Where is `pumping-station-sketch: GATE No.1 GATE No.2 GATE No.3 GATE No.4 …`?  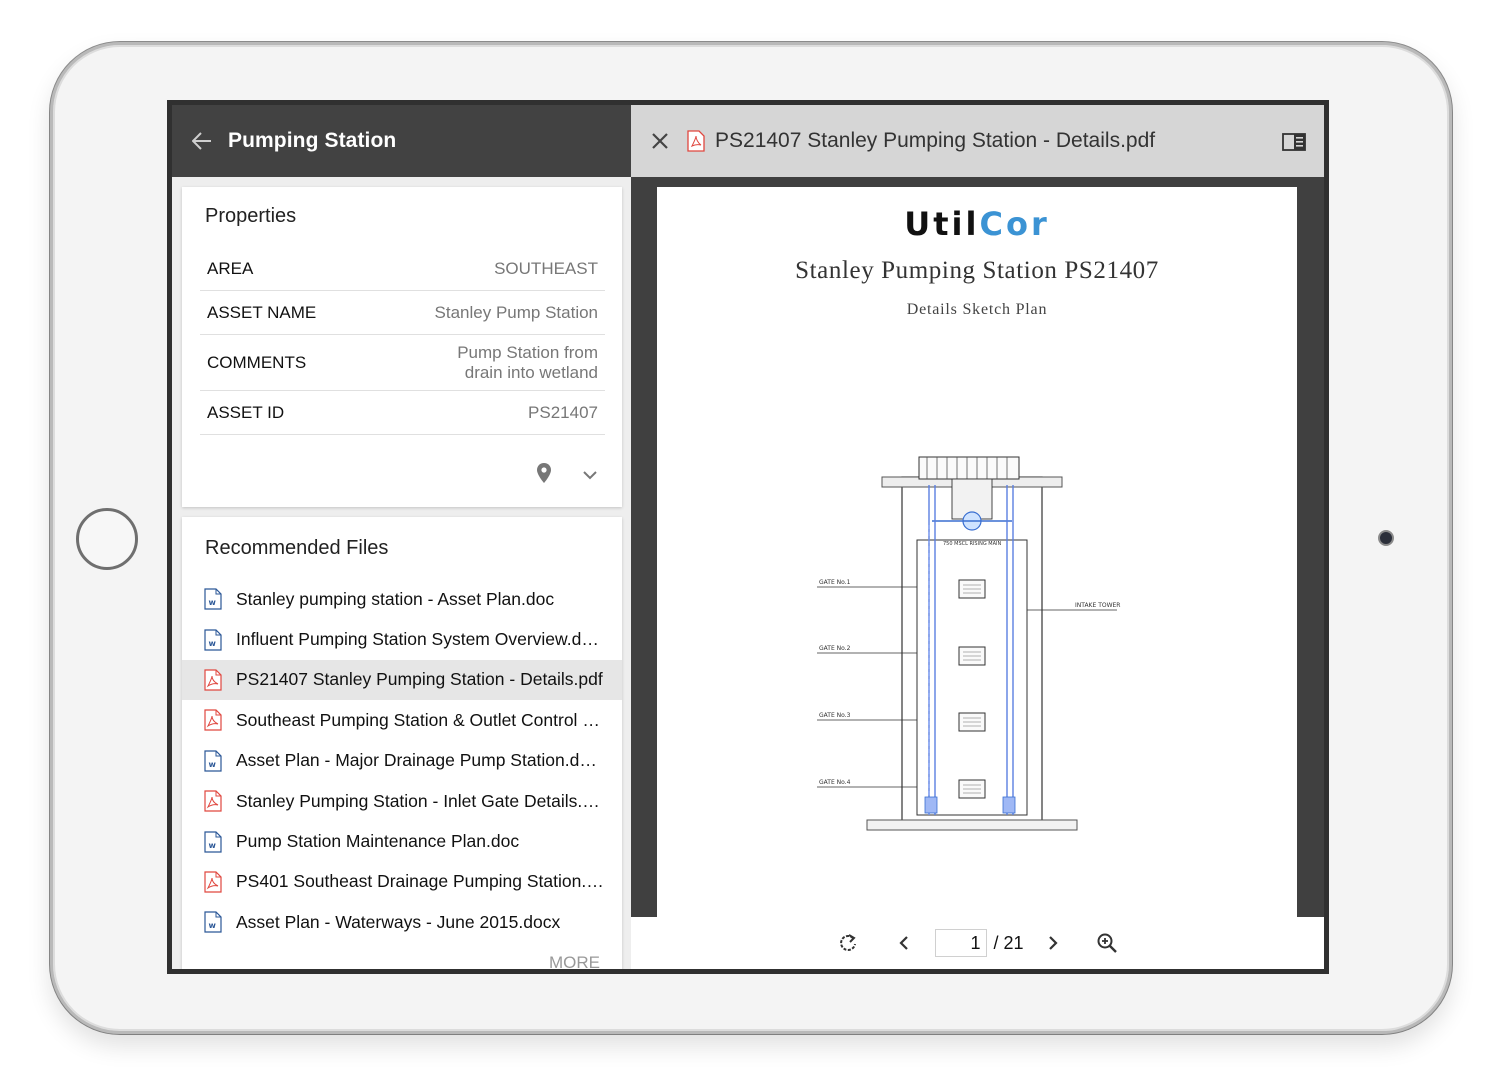 pumping-station-sketch: GATE No.1 GATE No.2 GATE No.3 GATE No.4 … is located at coordinates (968, 643).